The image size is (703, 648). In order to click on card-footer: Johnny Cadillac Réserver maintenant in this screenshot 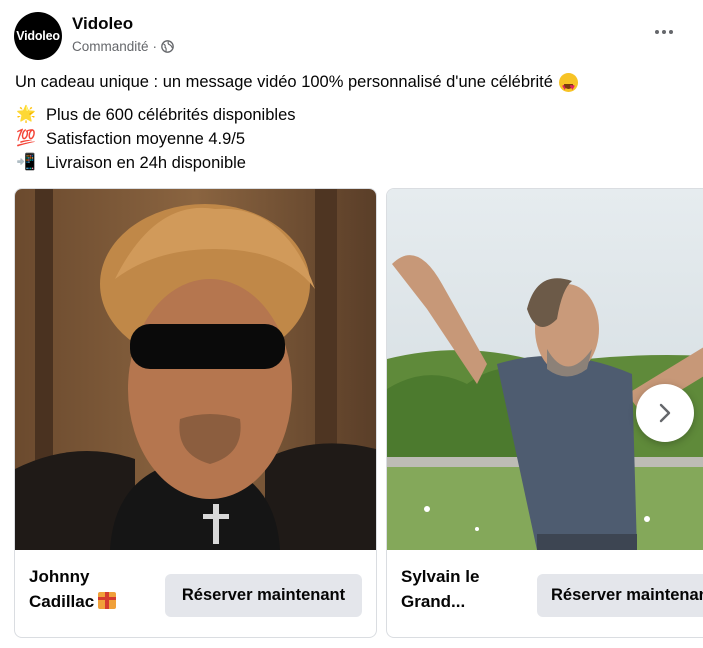, I will do `click(195, 593)`.